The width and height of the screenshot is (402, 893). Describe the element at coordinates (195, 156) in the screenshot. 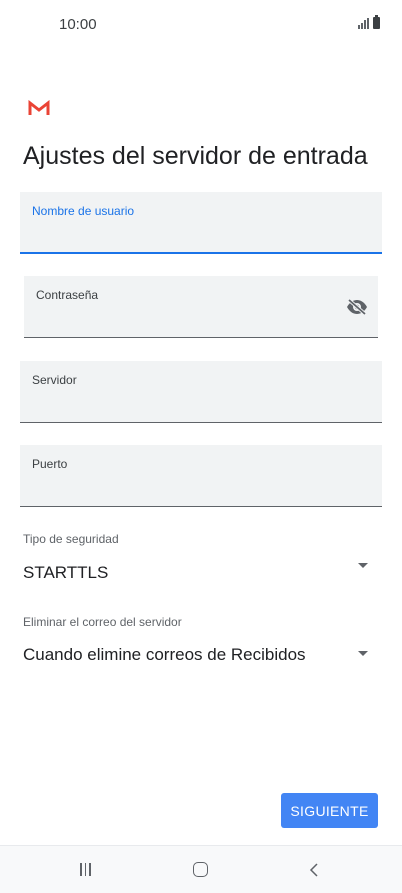

I see `page-title: Ajustes del servidor de entrada` at that location.